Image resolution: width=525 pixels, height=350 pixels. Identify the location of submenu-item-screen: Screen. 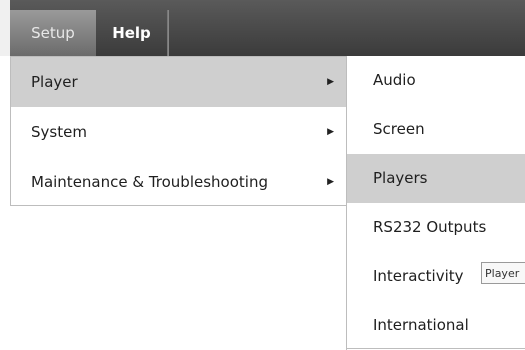
(436, 129).